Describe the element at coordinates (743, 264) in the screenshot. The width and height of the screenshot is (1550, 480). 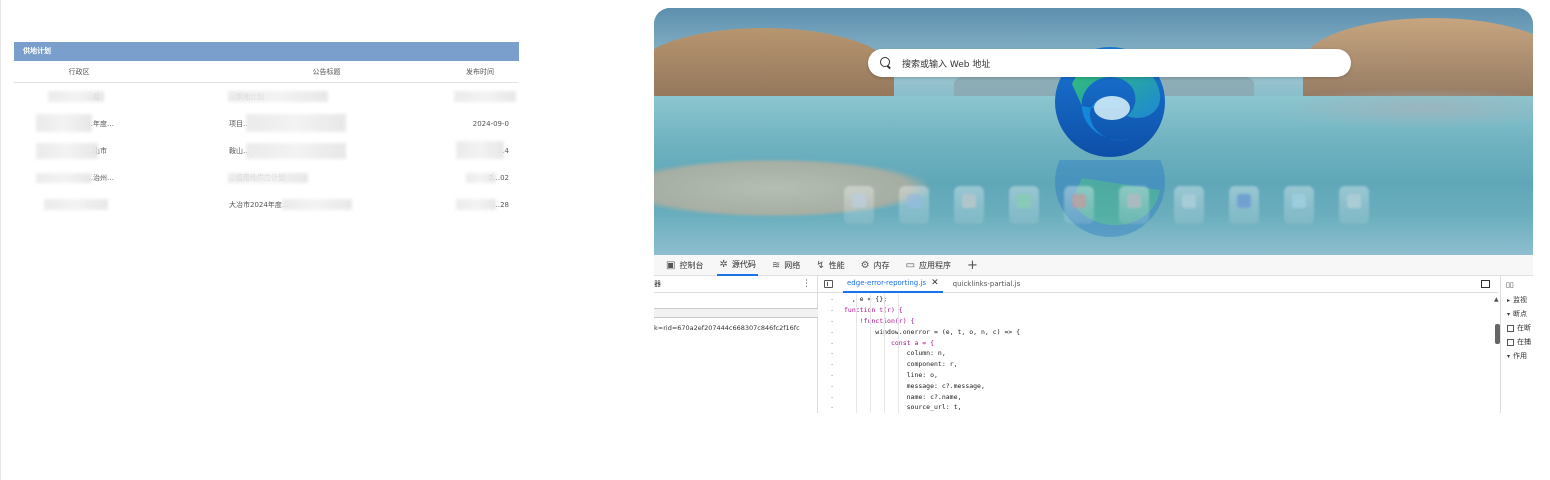
I see `tab-label: 源代码` at that location.